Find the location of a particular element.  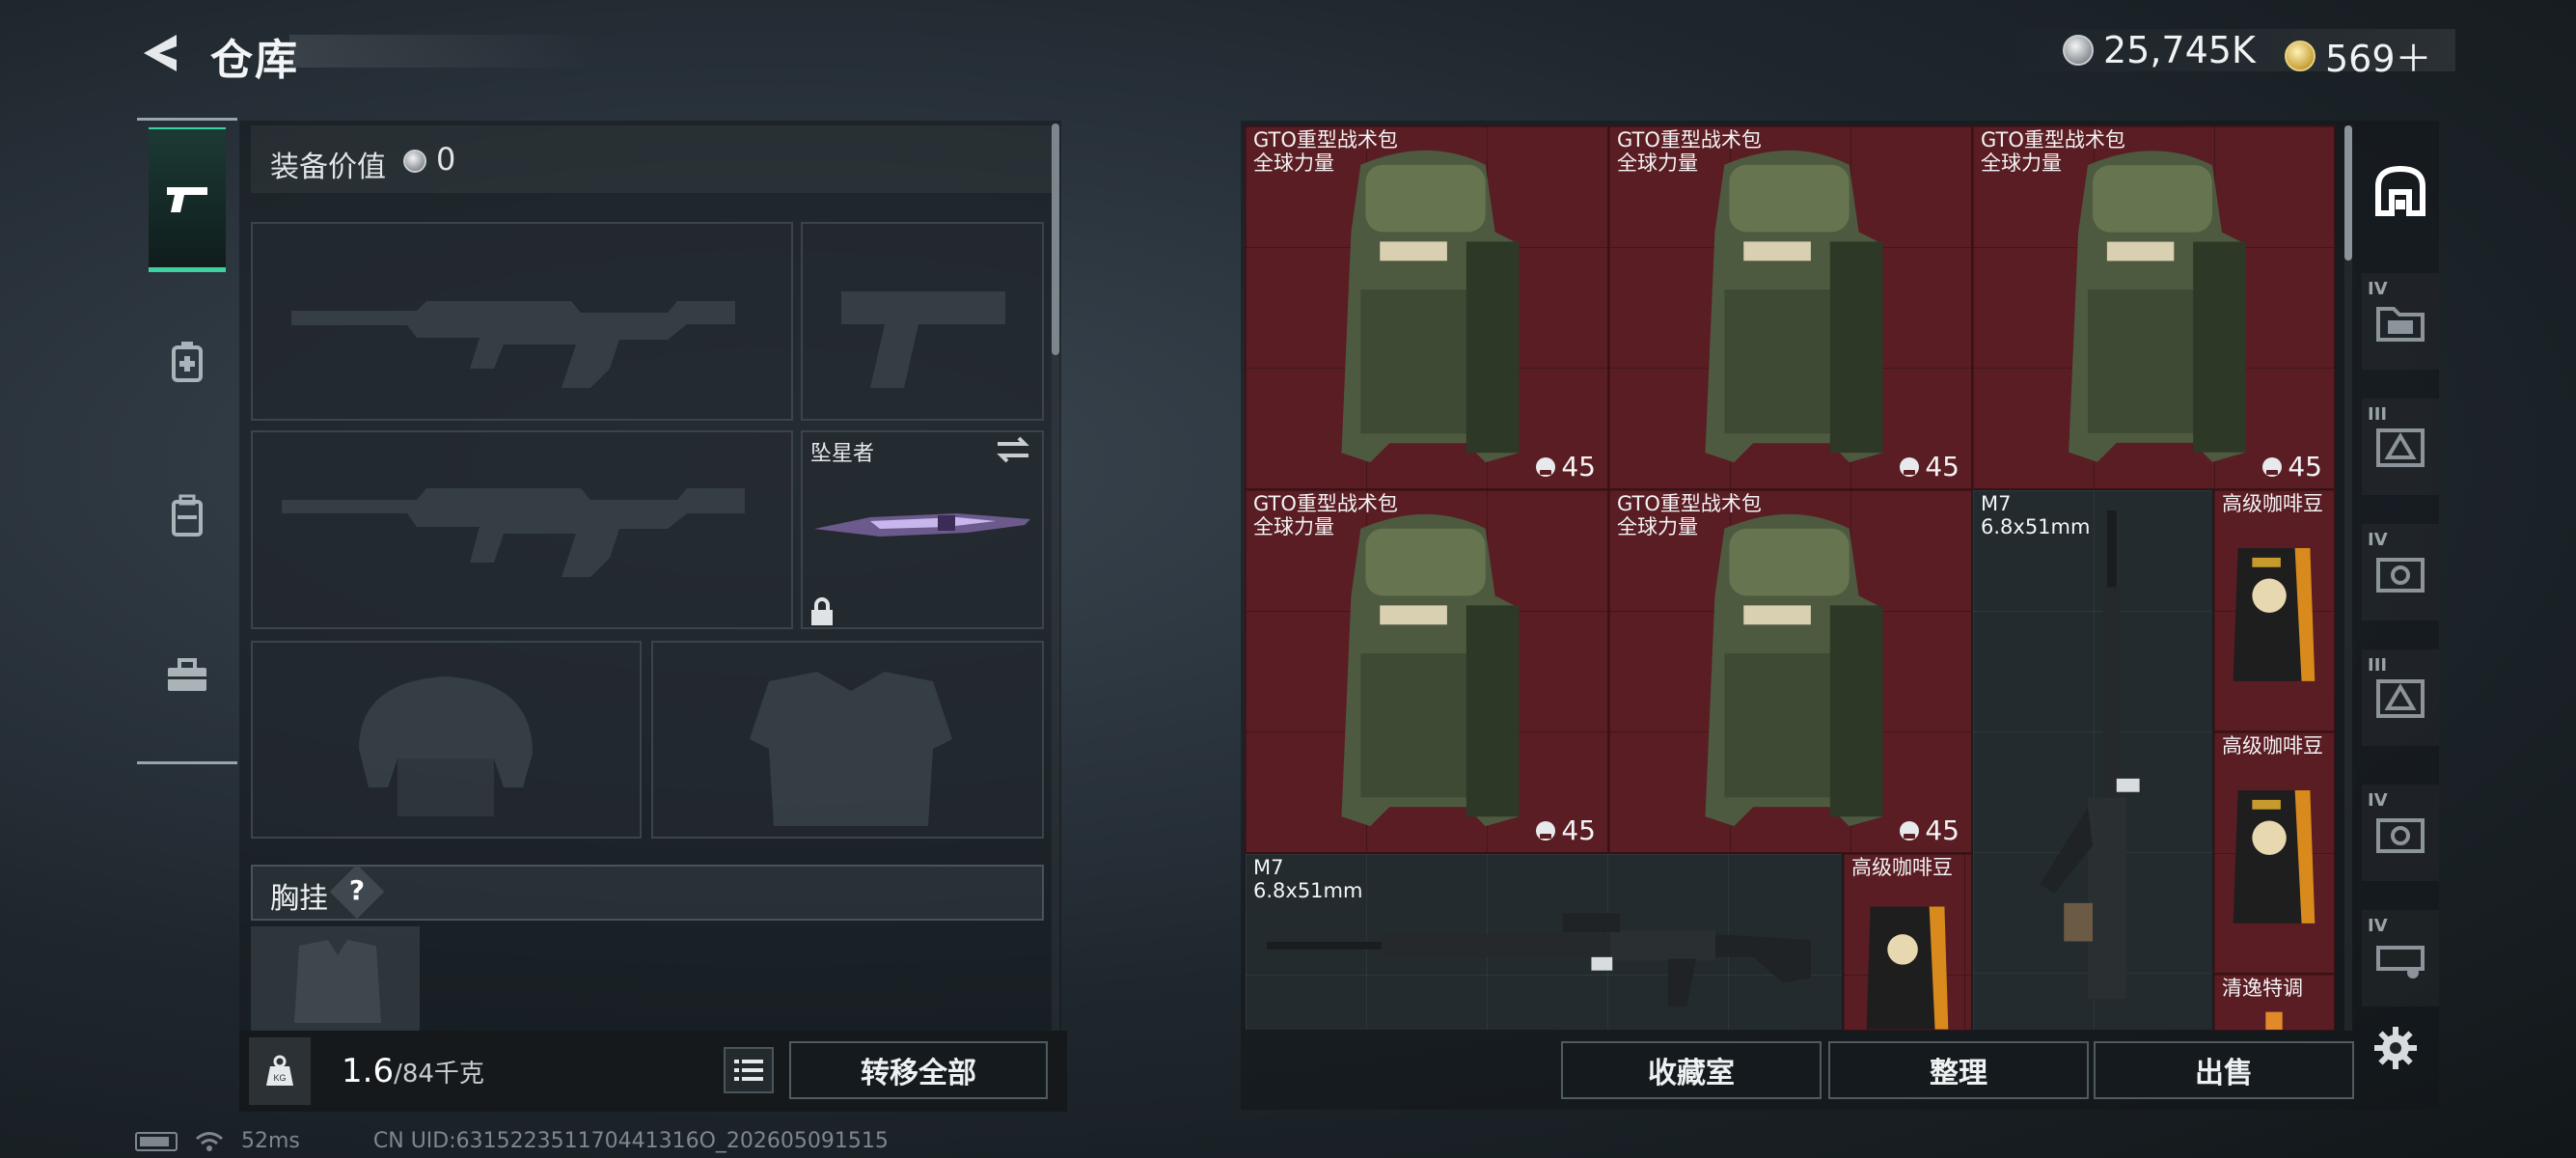

stash-scroll-thumb is located at coordinates (2348, 193).